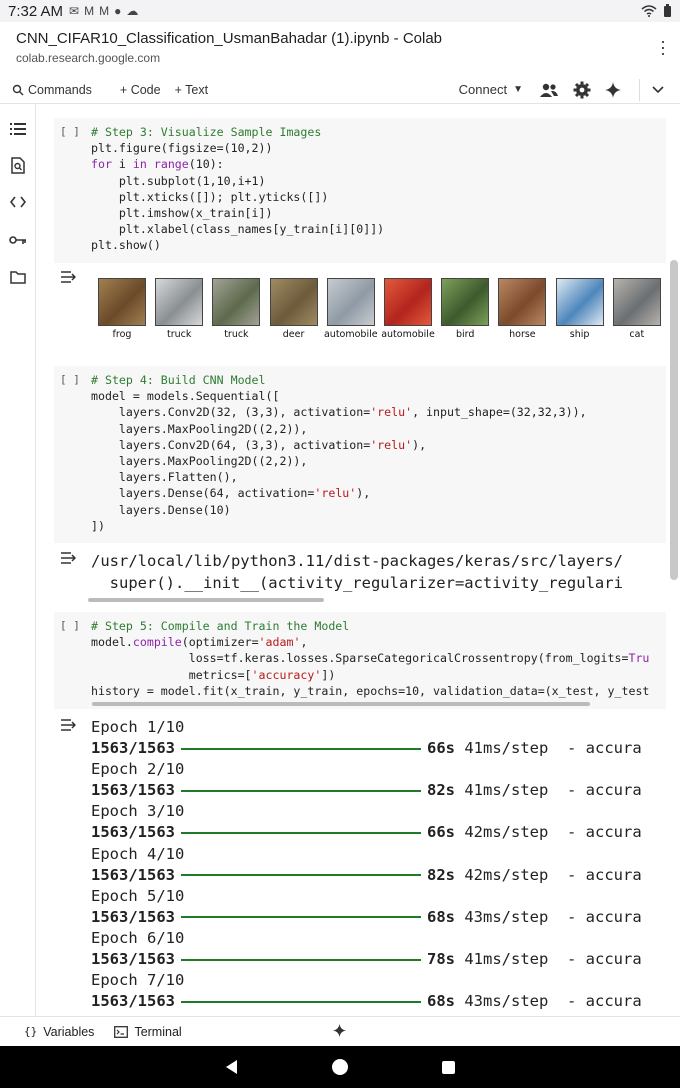 This screenshot has height=1088, width=680. I want to click on recent-apps-icon, so click(448, 1067).